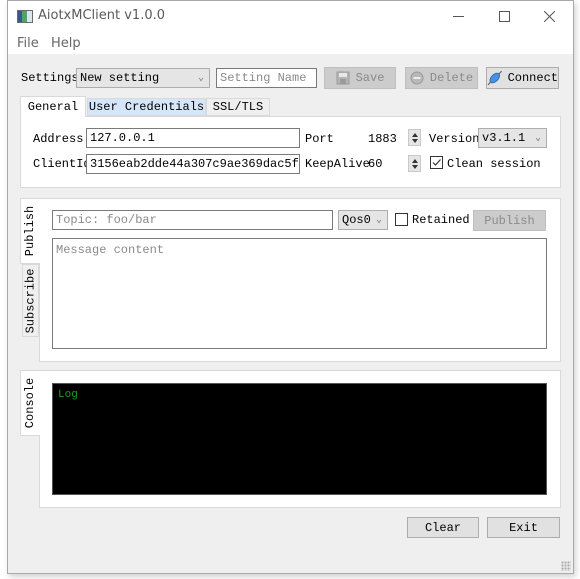 This screenshot has width=580, height=579. What do you see at coordinates (62, 164) in the screenshot?
I see `clientid-label: ClientId` at bounding box center [62, 164].